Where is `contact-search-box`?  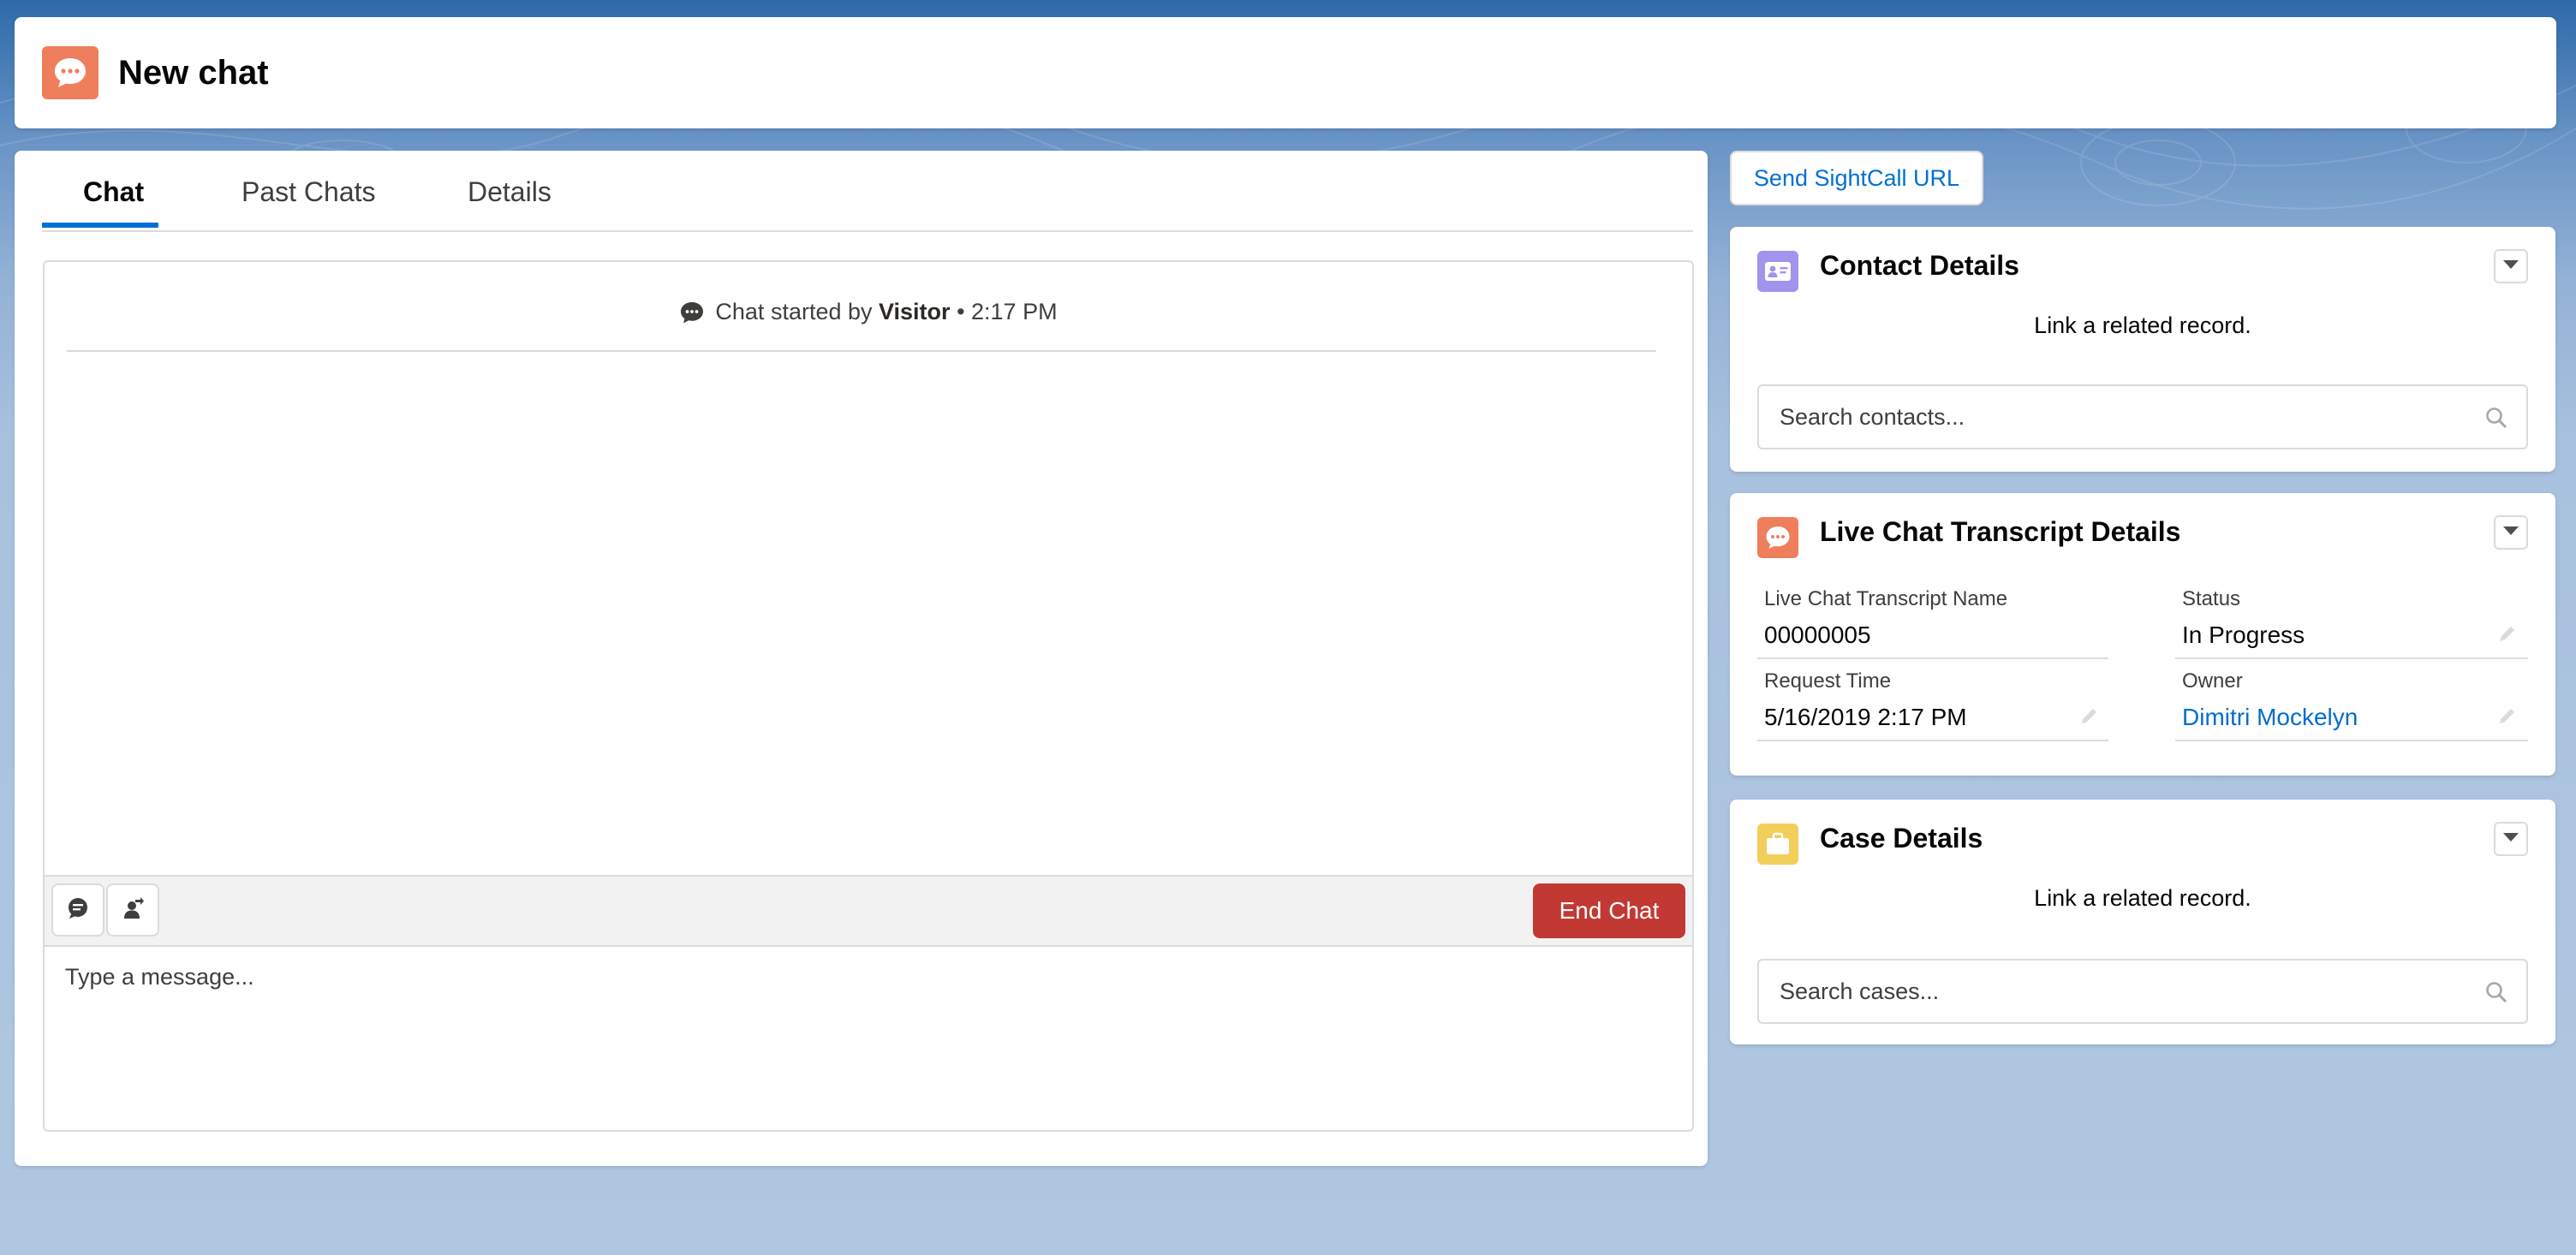 contact-search-box is located at coordinates (2142, 416).